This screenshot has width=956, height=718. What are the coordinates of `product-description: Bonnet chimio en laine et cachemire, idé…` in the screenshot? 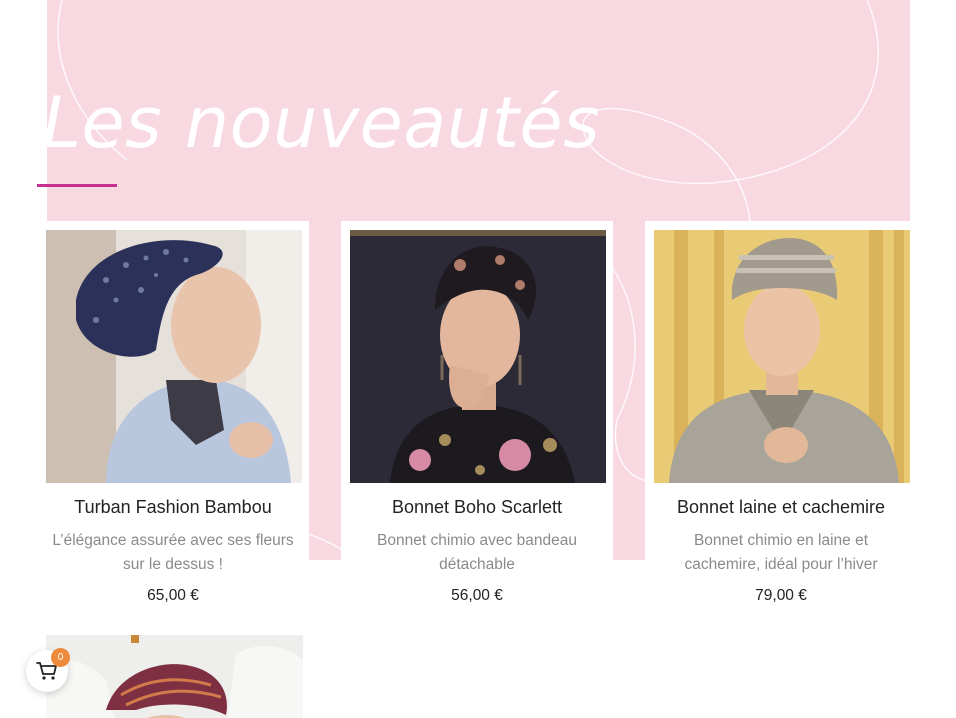 It's located at (781, 553).